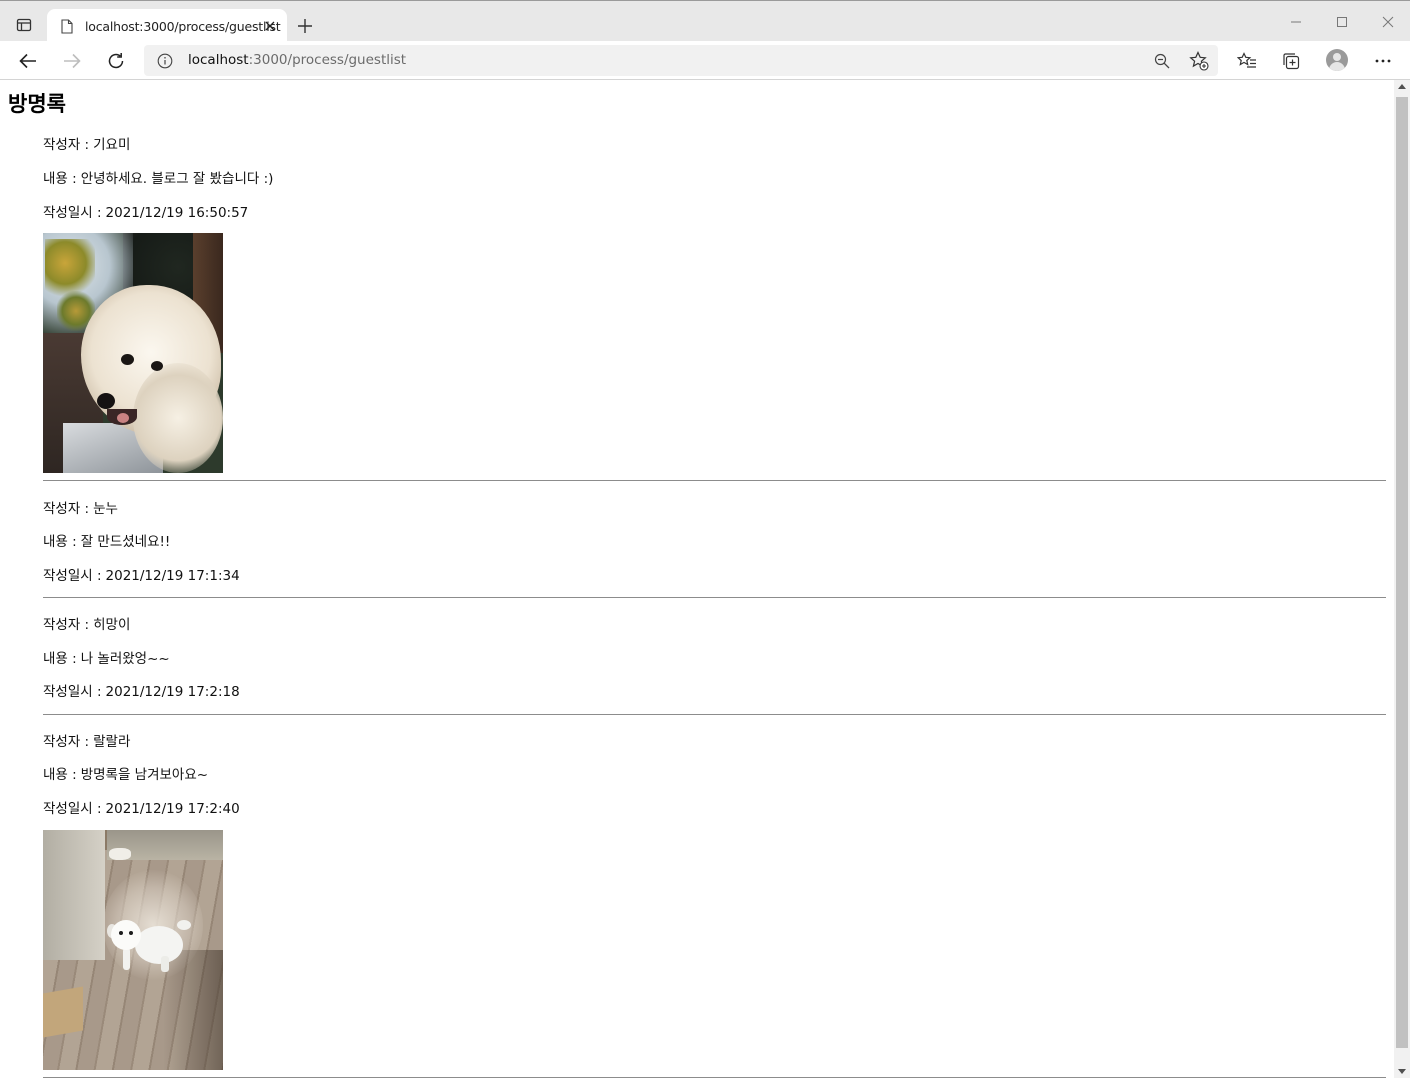  What do you see at coordinates (1388, 22) in the screenshot?
I see `window-close-icon` at bounding box center [1388, 22].